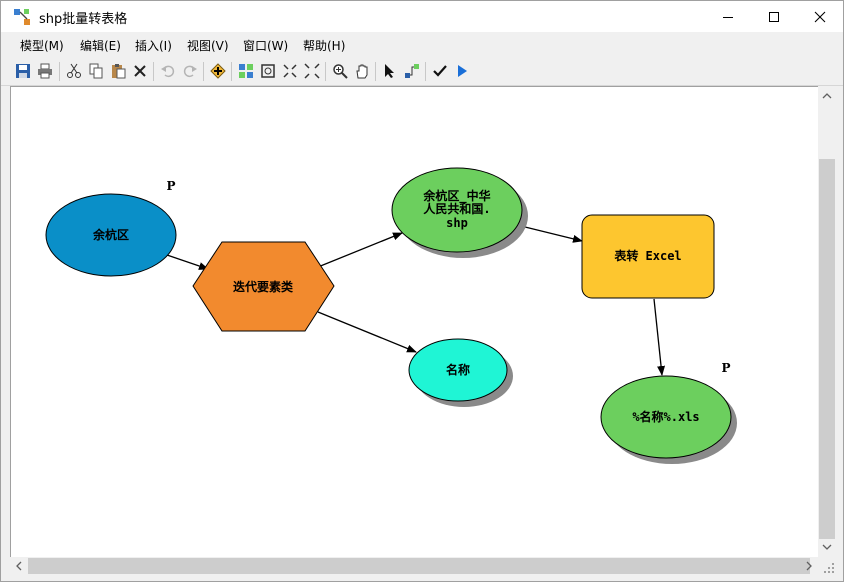 The image size is (844, 582). I want to click on connector-iterator-name, so click(367, 332).